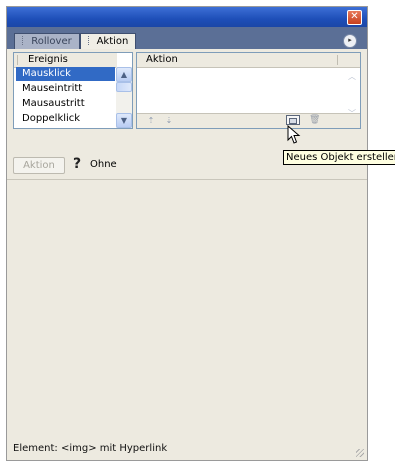  I want to click on event-item-mausklick: Mausklick, so click(65, 74).